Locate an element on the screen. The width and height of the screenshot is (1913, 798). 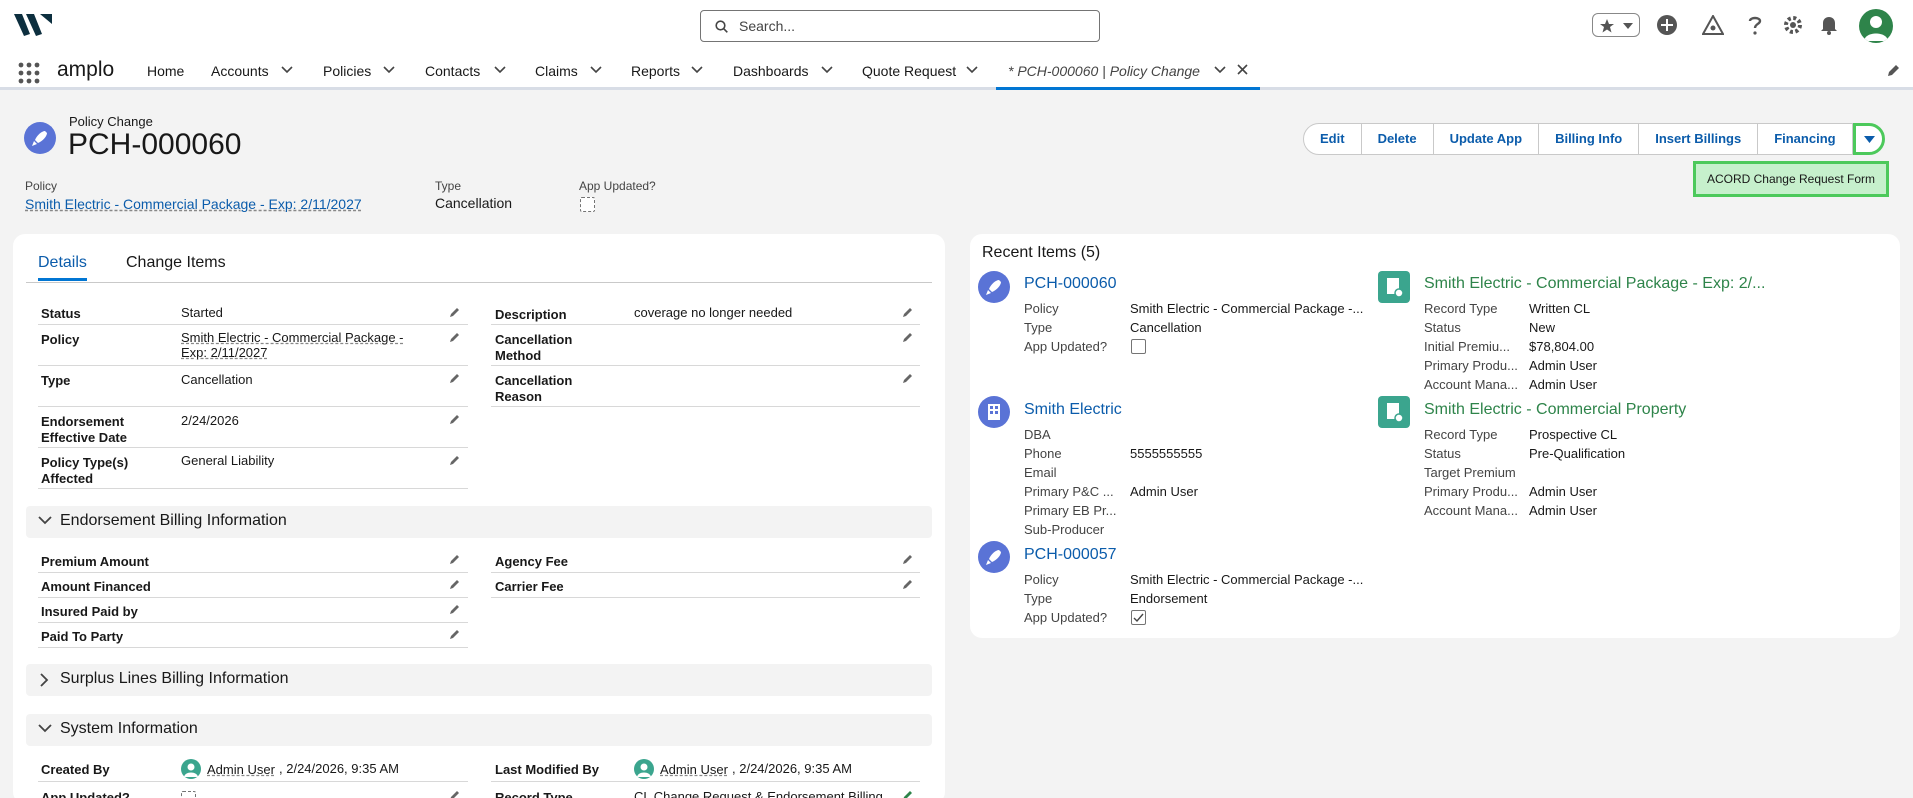
highlight-policy-label: Policy is located at coordinates (41, 186).